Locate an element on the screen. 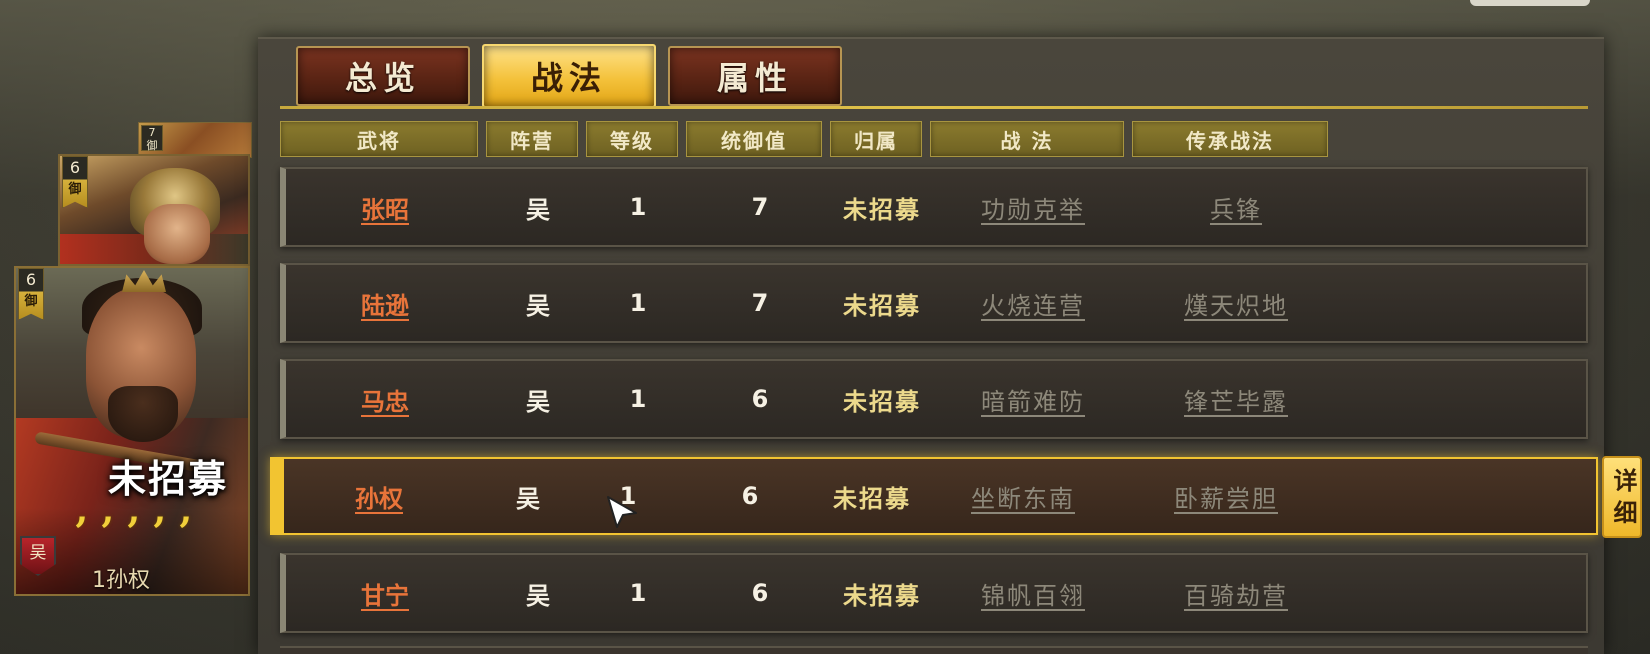 This screenshot has height=654, width=1650. card-status-label: 未招募 is located at coordinates (168, 479).